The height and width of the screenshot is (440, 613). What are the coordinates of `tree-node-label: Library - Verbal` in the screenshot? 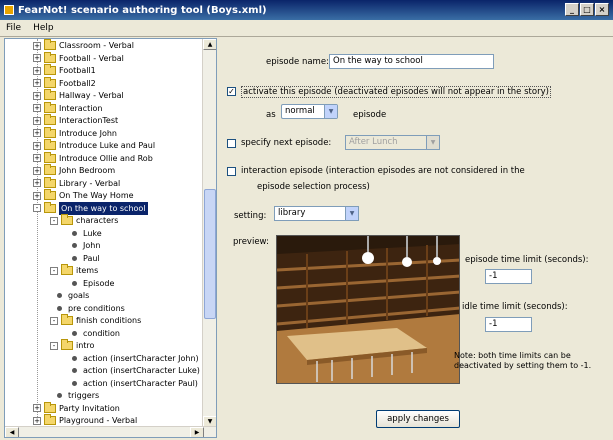 It's located at (90, 183).